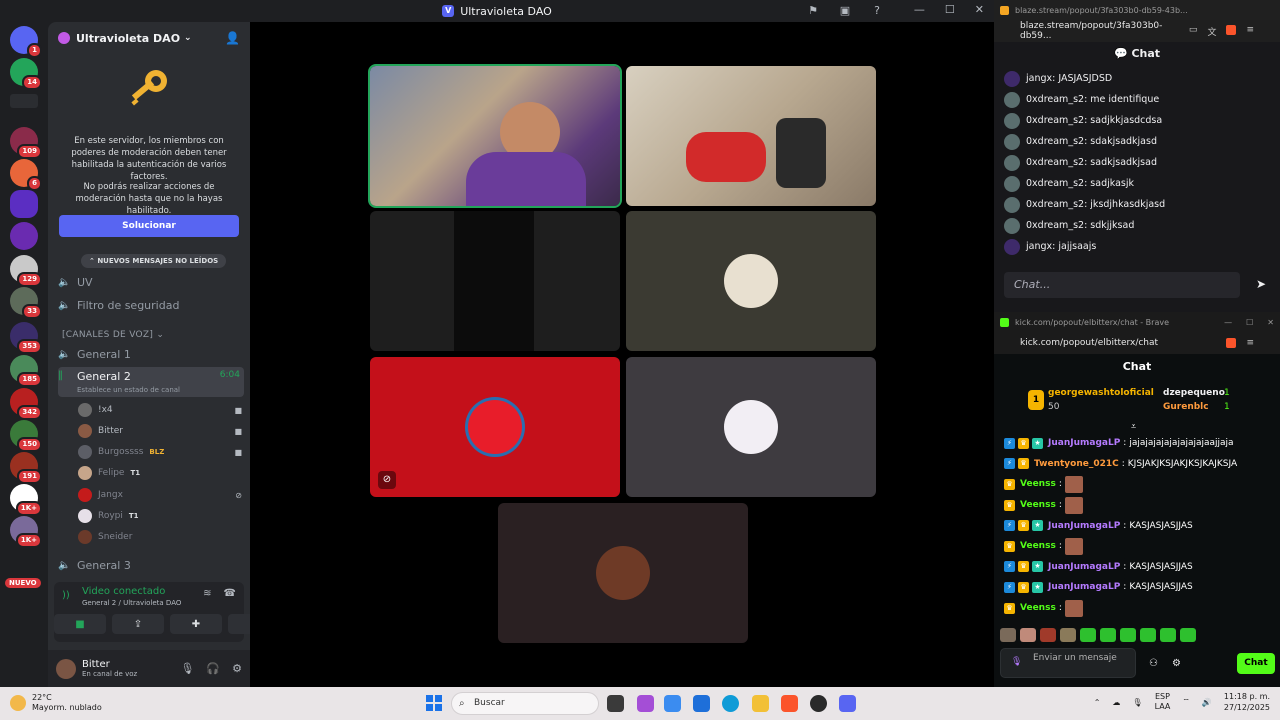 Image resolution: width=1280 pixels, height=720 pixels. What do you see at coordinates (495, 427) in the screenshot?
I see `video-tile: ⊘` at bounding box center [495, 427].